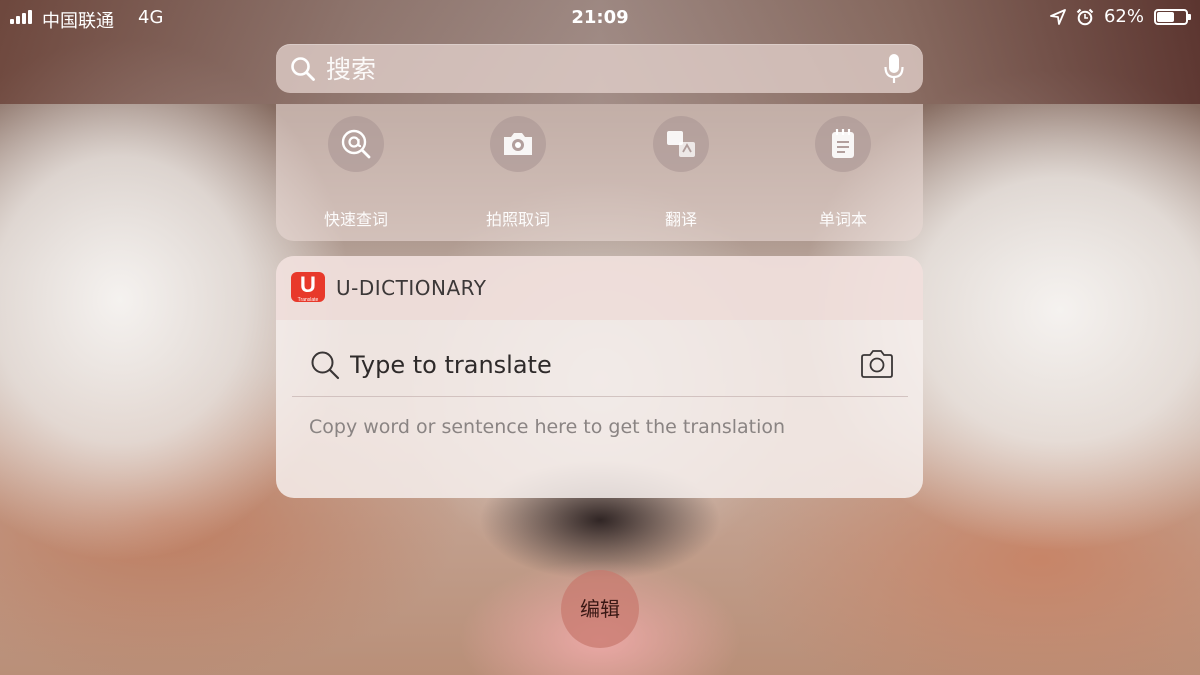 The height and width of the screenshot is (675, 1200). What do you see at coordinates (843, 144) in the screenshot?
I see `notebook-icon` at bounding box center [843, 144].